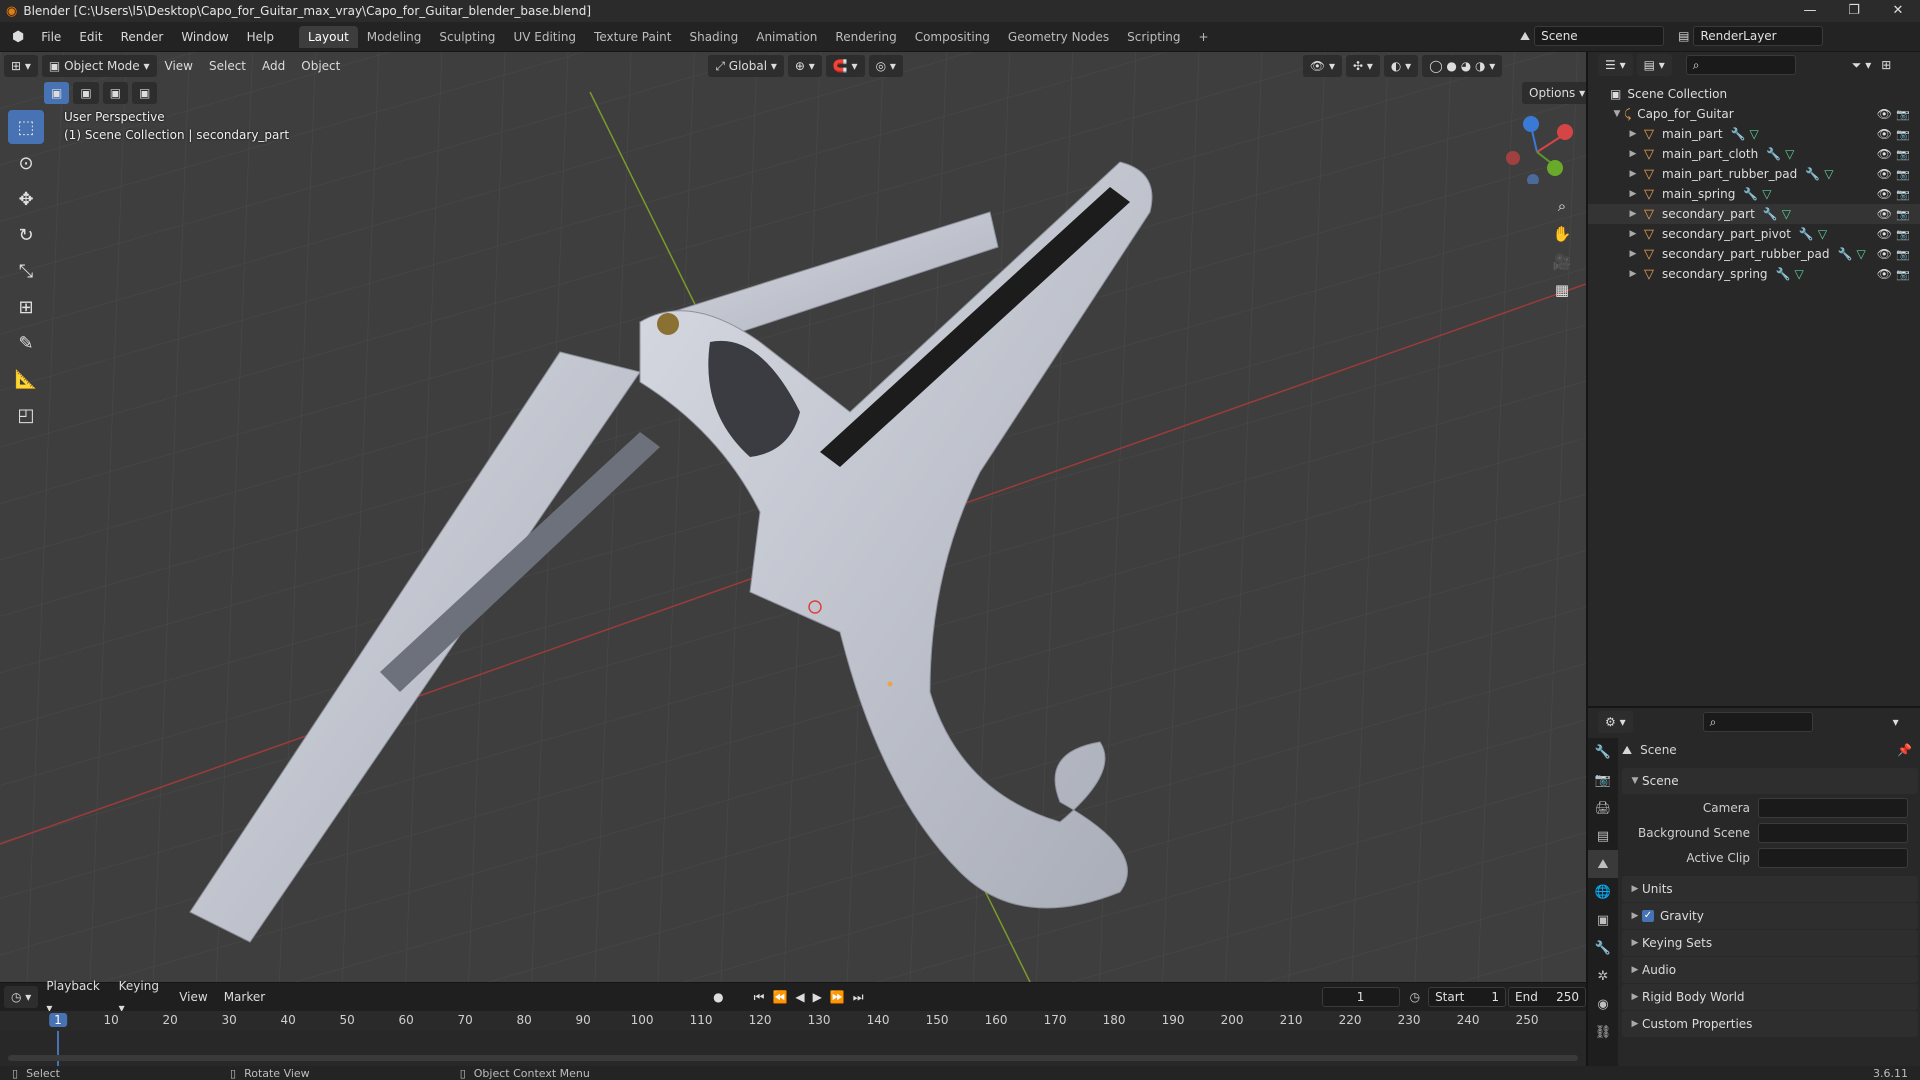 This screenshot has height=1080, width=1920. Describe the element at coordinates (1754, 134) in the screenshot. I see `outliner-item: ▶ ▽ main_part 🔧 ▽ 👁 📷` at that location.